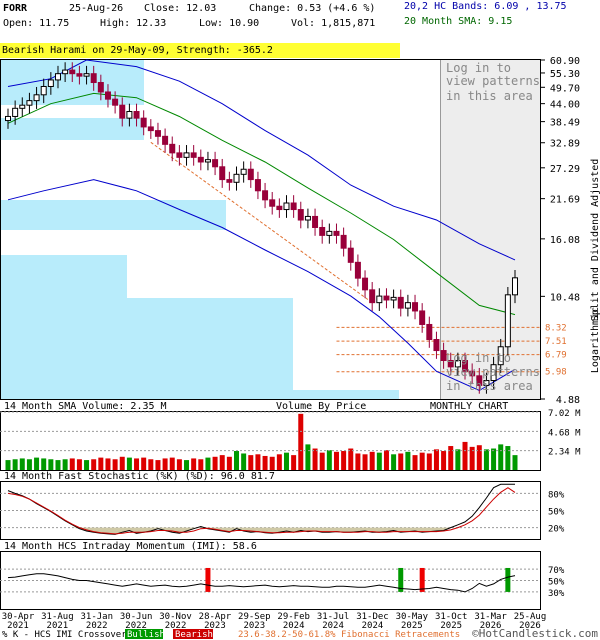 This screenshot has height=640, width=600. I want to click on stochastic-tick-label: 50%, so click(556, 513).